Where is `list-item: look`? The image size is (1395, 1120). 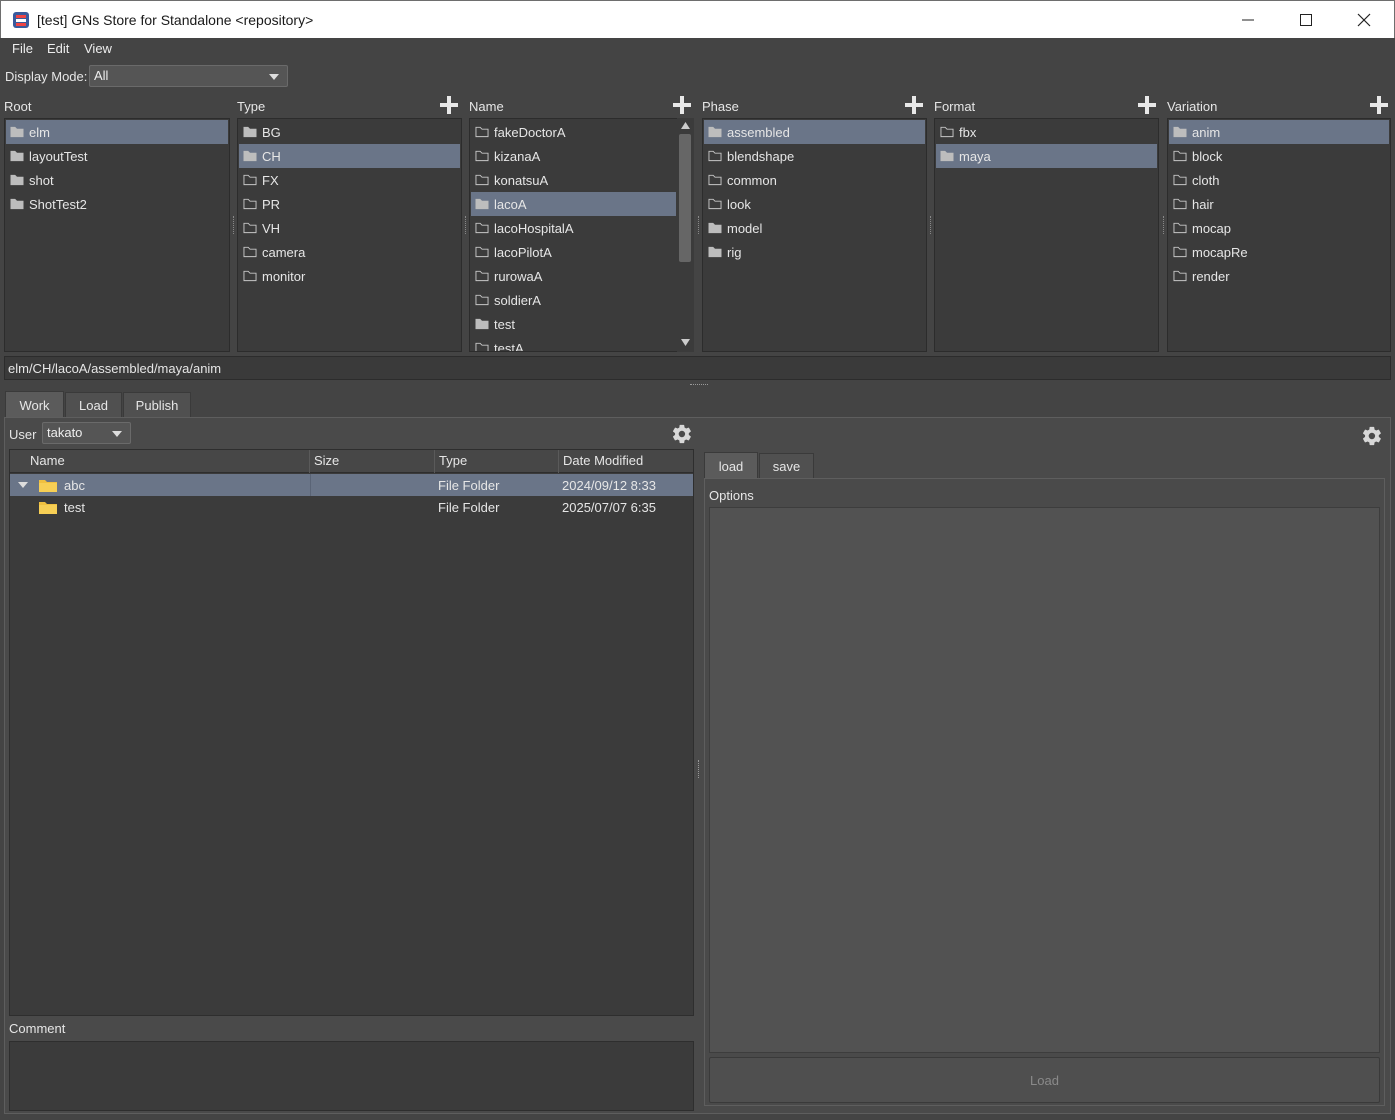
list-item: look is located at coordinates (814, 204).